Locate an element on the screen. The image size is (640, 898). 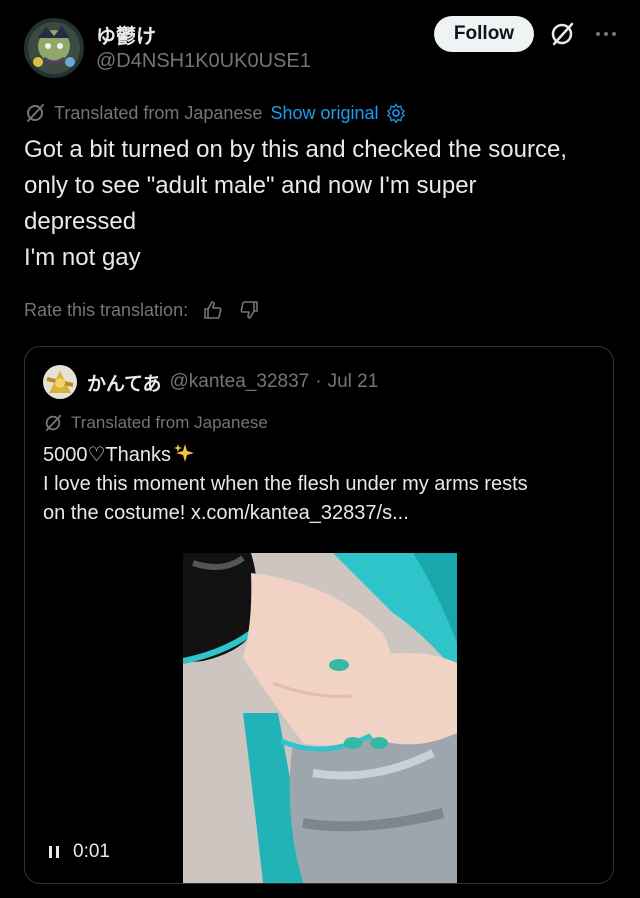
rate-translation: Rate this translation: is located at coordinates (142, 310).